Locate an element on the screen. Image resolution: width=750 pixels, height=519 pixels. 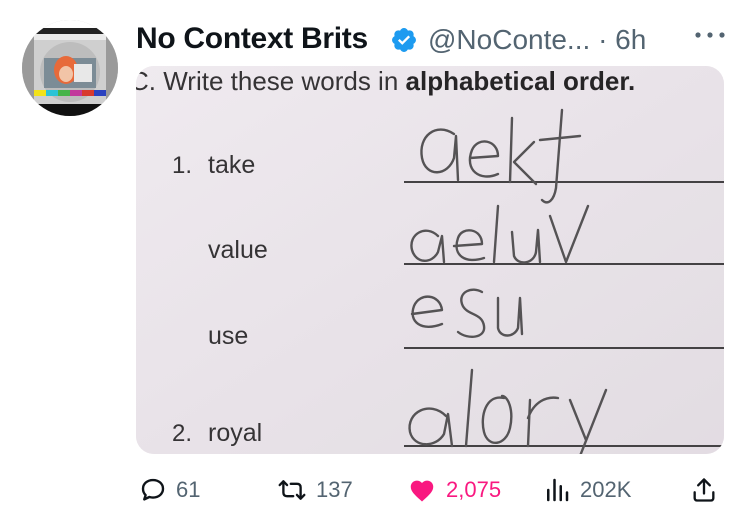
post-time: 6h is located at coordinates (630, 39).